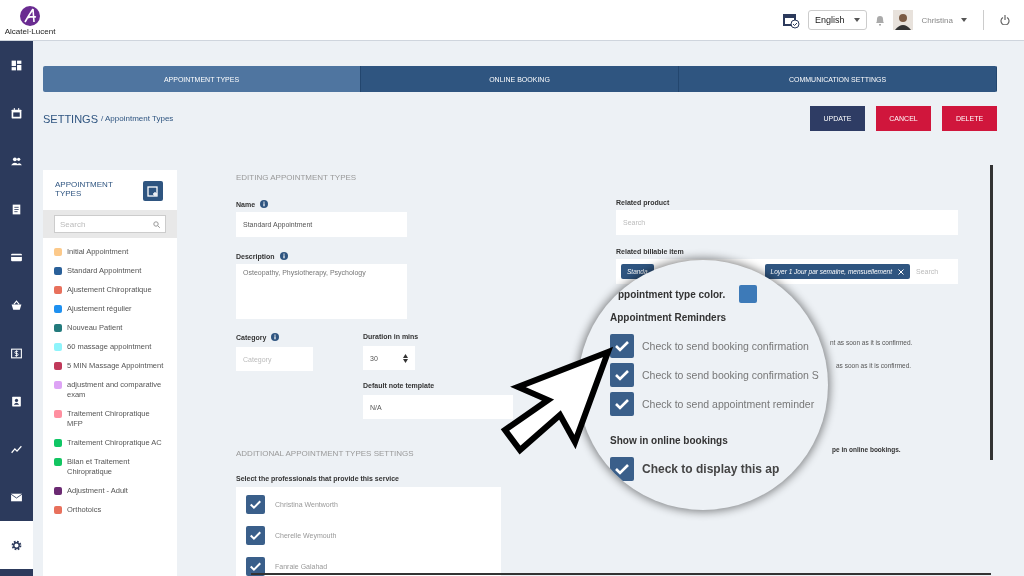  Describe the element at coordinates (728, 403) in the screenshot. I see `checkbox-label: Check to send appointment reminder` at that location.